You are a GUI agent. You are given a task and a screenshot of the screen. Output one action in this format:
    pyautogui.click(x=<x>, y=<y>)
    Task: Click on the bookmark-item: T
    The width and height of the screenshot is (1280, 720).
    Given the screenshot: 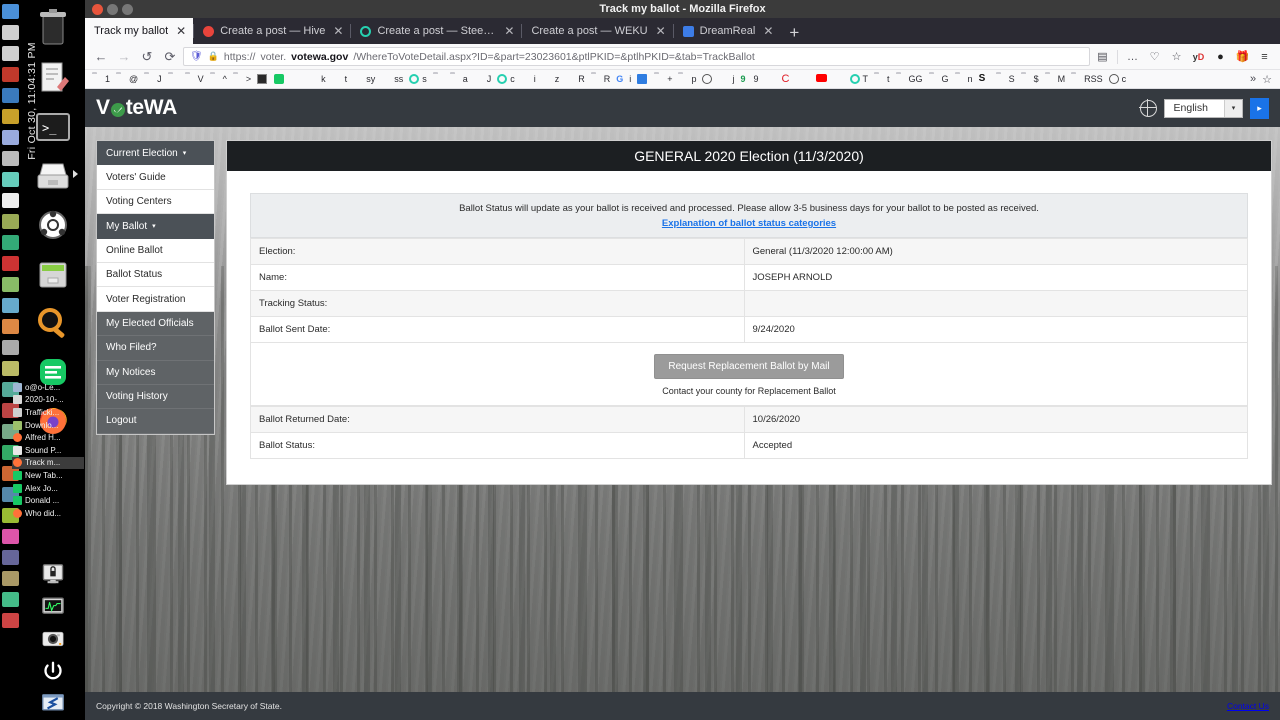 What is the action you would take?
    pyautogui.click(x=859, y=79)
    